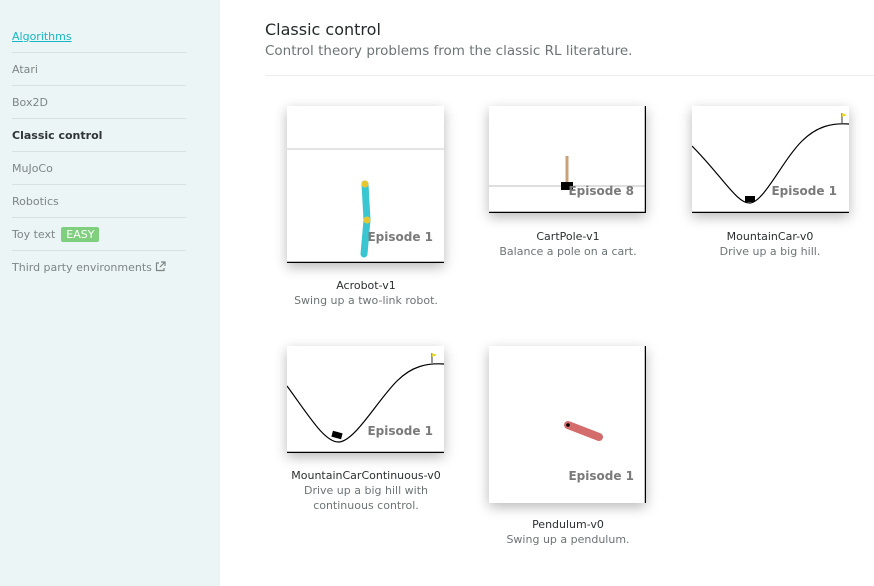  Describe the element at coordinates (25, 69) in the screenshot. I see `sidebar-item-label: Atari` at that location.